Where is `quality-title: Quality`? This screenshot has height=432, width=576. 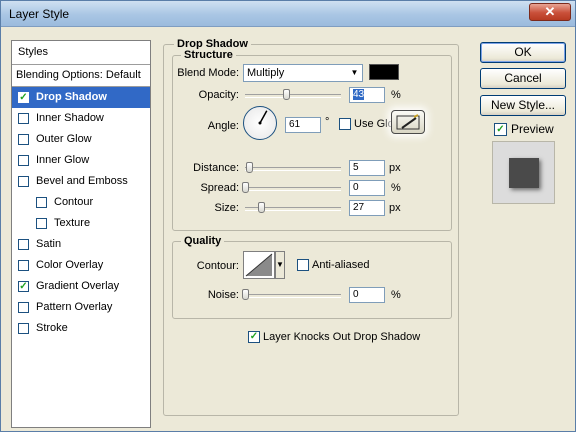
quality-title: Quality is located at coordinates (203, 241).